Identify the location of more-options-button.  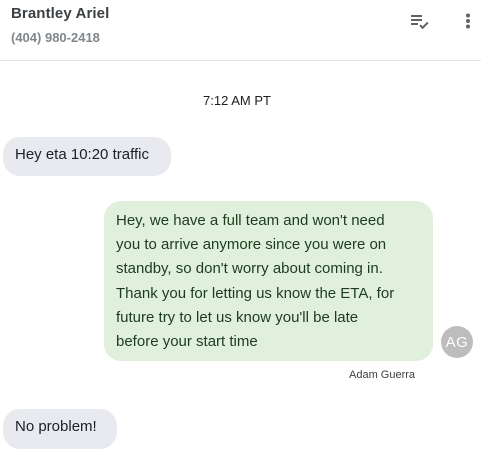
(468, 21).